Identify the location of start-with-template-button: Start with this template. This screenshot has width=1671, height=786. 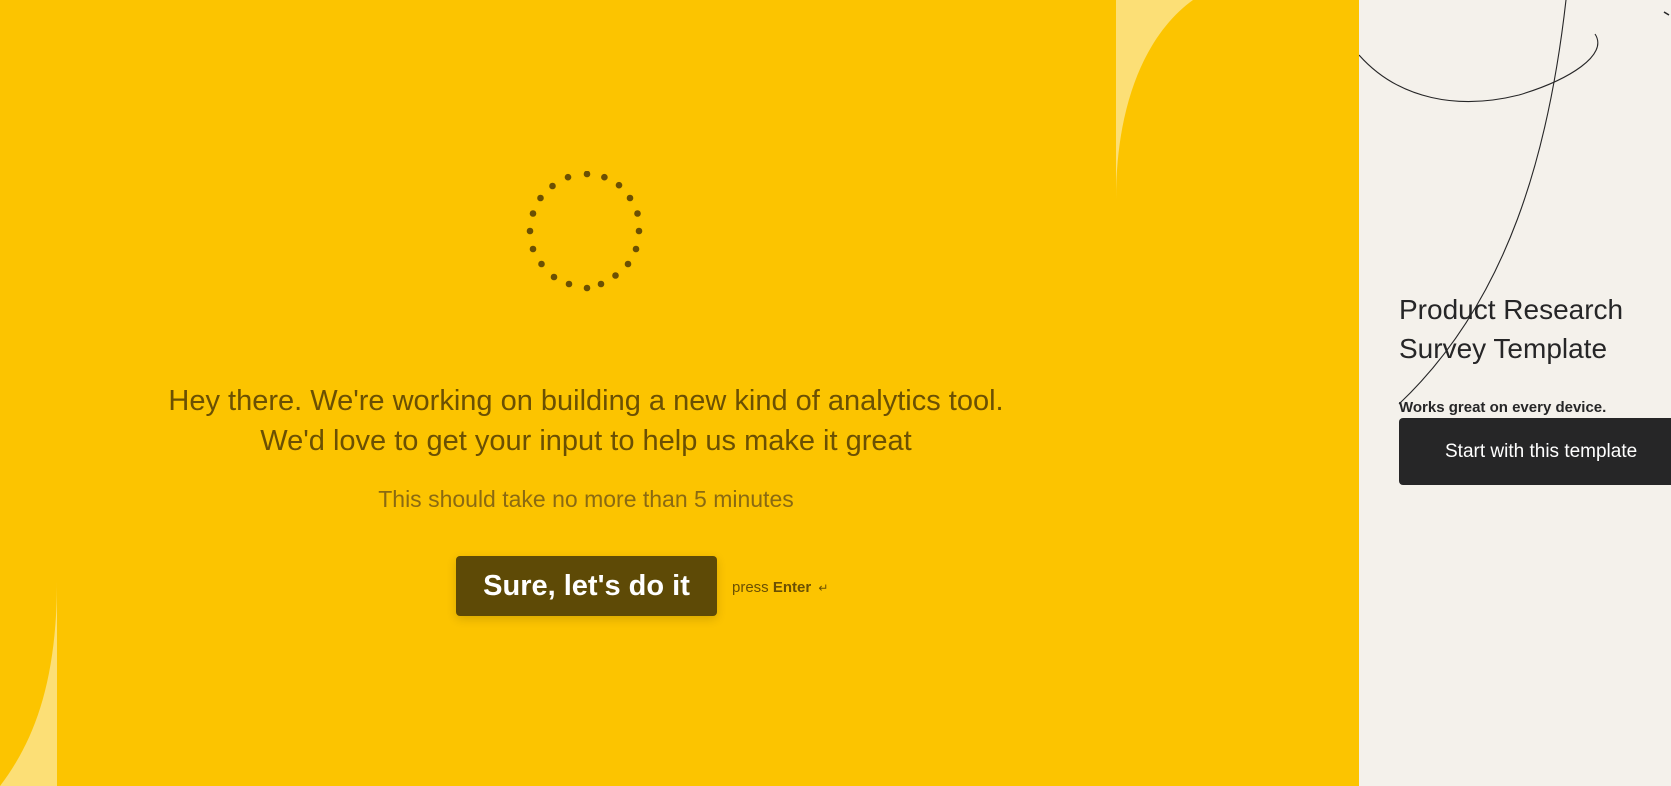
(1535, 451).